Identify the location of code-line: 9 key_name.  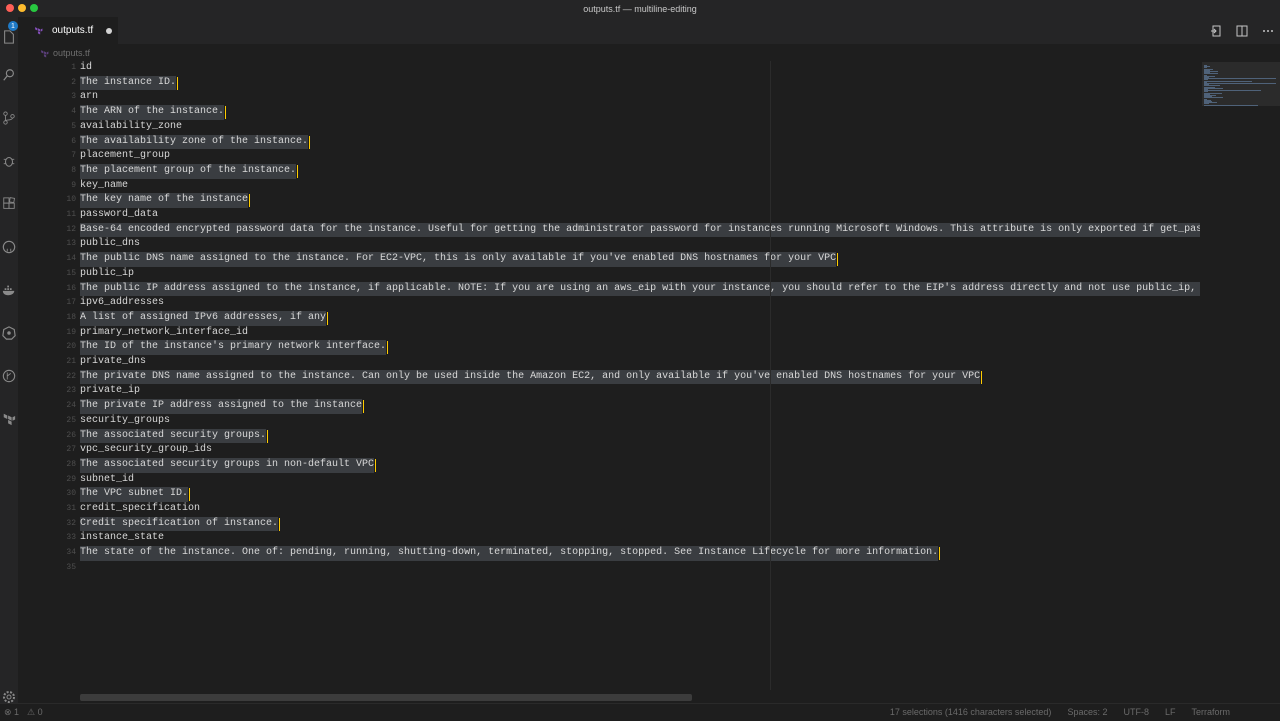
(609, 186).